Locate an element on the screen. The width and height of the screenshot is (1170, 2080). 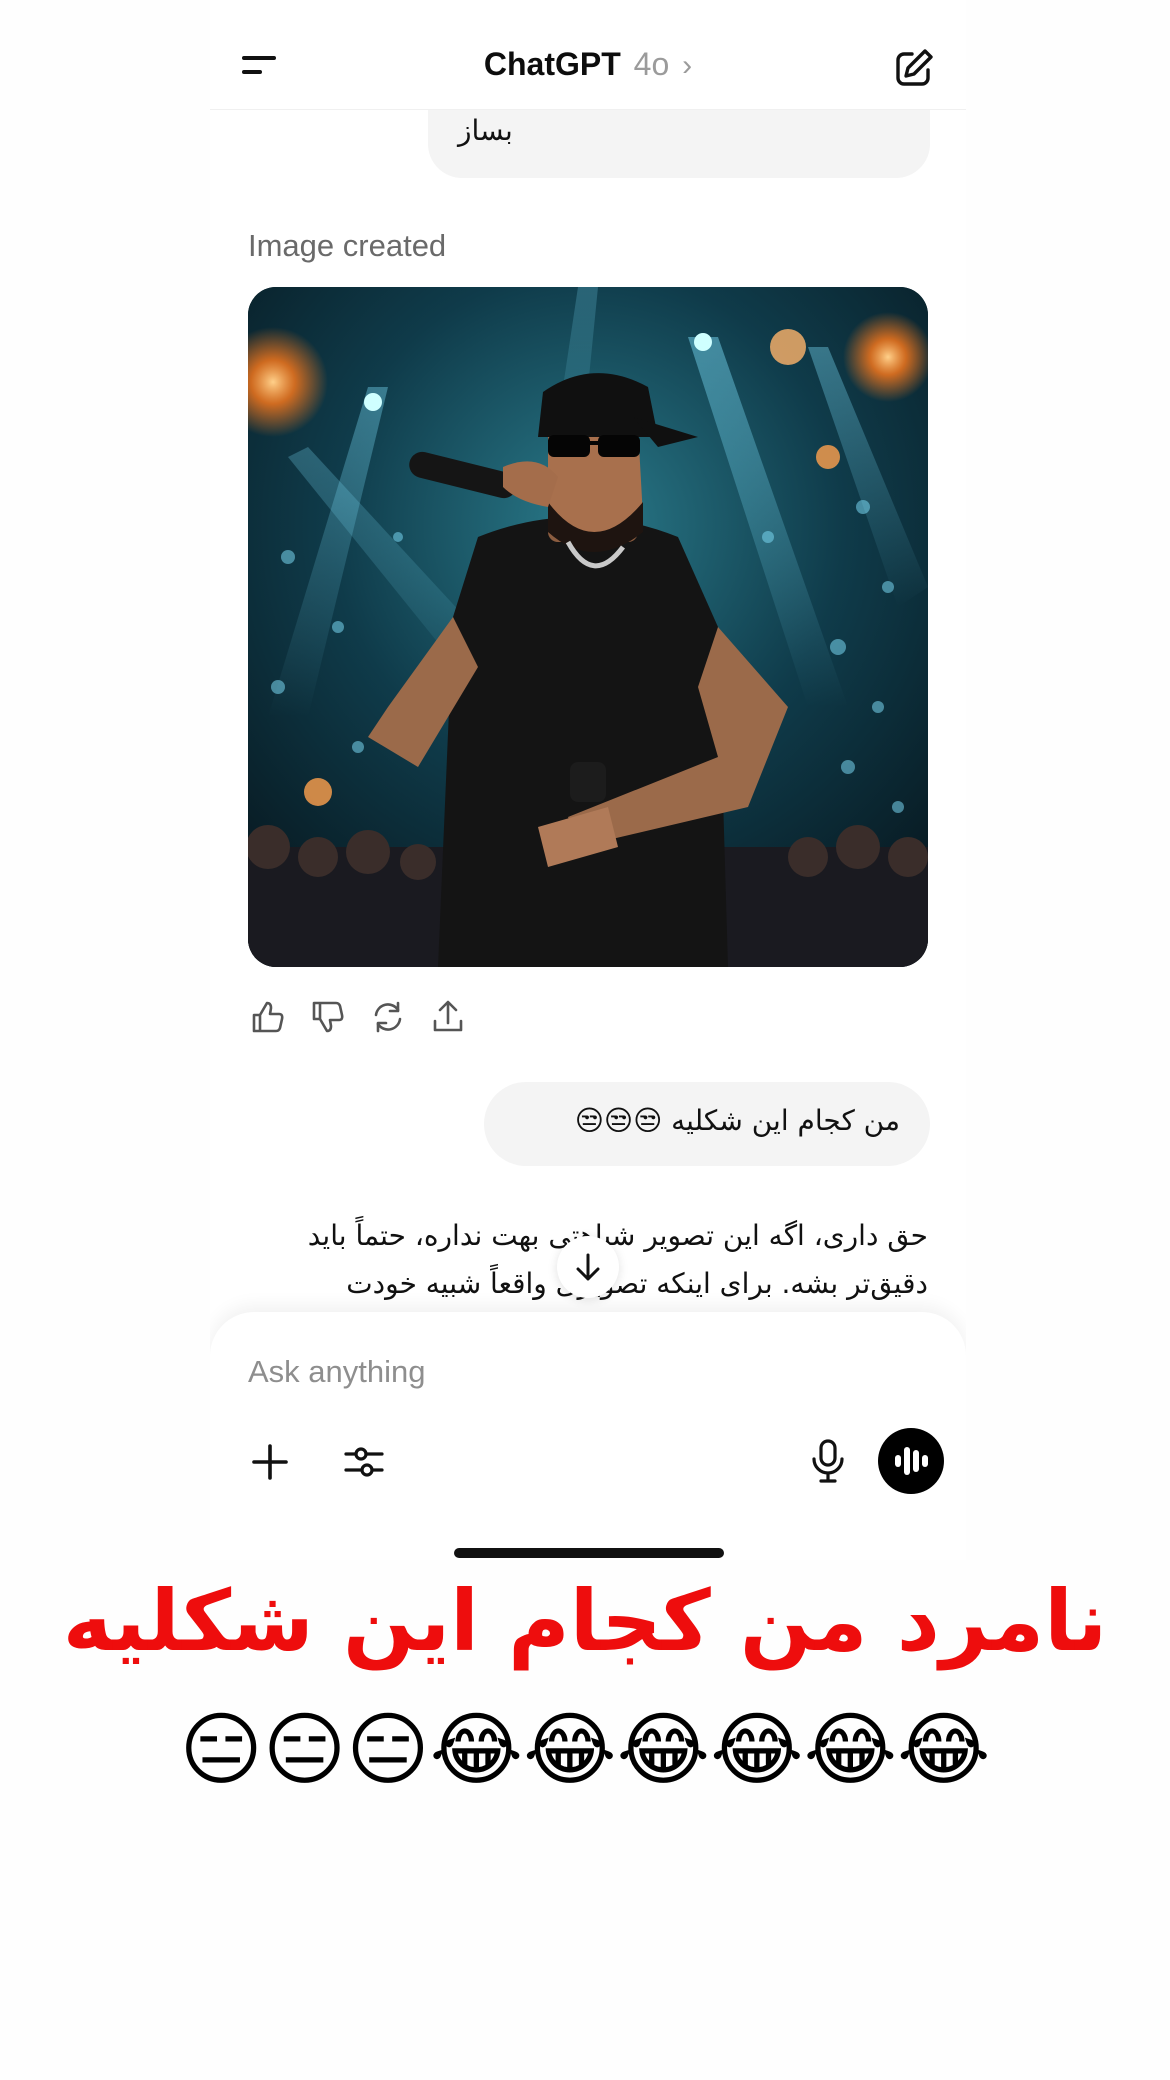
model-name: 4o is located at coordinates (651, 64).